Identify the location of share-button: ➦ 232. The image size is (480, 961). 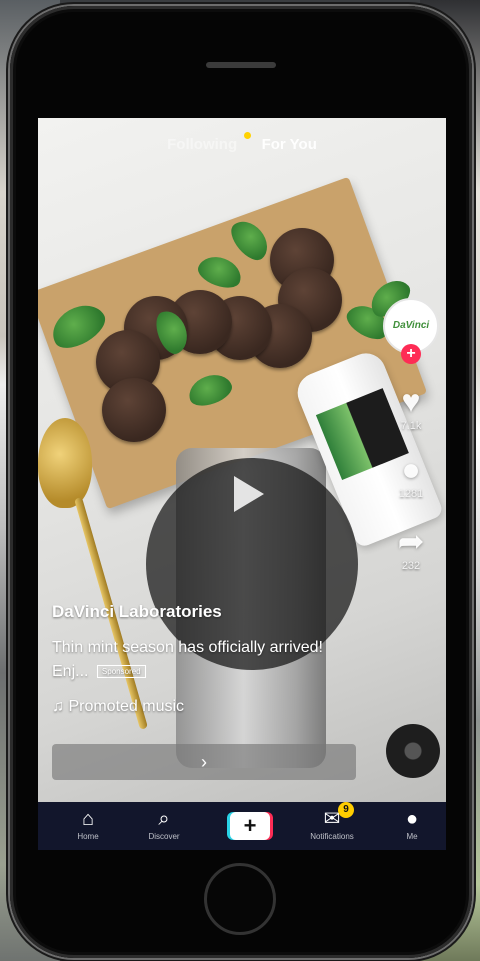
(411, 548).